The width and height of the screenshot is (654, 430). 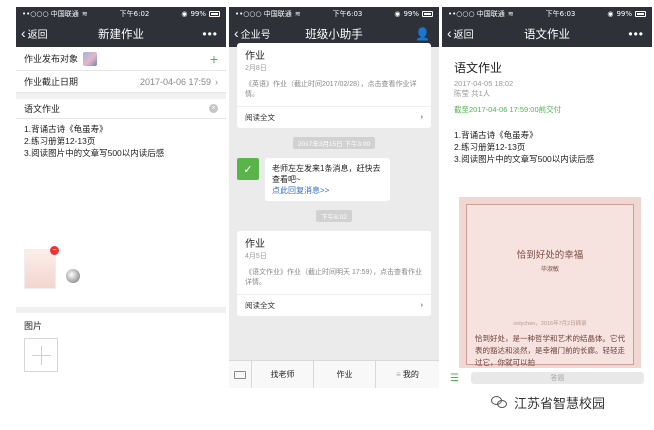 I want to click on card-date: 2月8日, so click(x=256, y=68).